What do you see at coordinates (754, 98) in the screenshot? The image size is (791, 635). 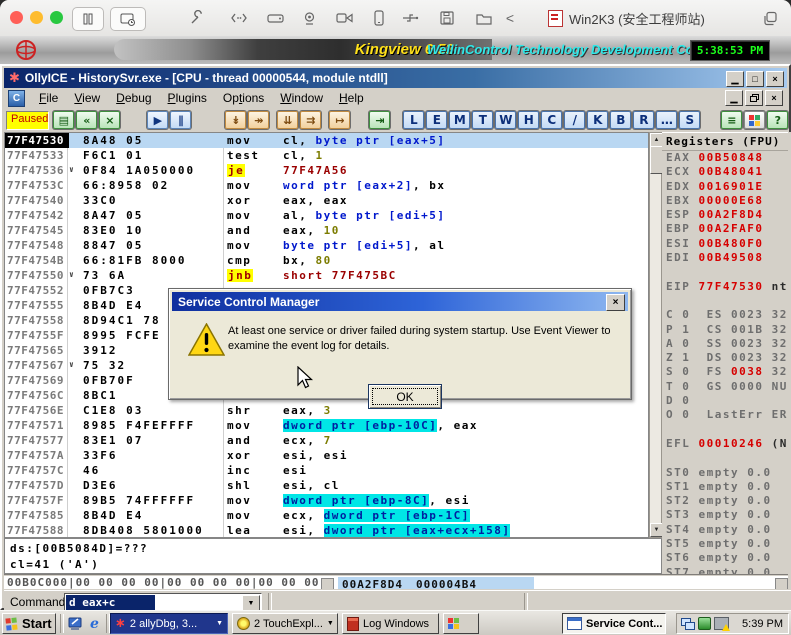 I see `mdi-restore-button` at bounding box center [754, 98].